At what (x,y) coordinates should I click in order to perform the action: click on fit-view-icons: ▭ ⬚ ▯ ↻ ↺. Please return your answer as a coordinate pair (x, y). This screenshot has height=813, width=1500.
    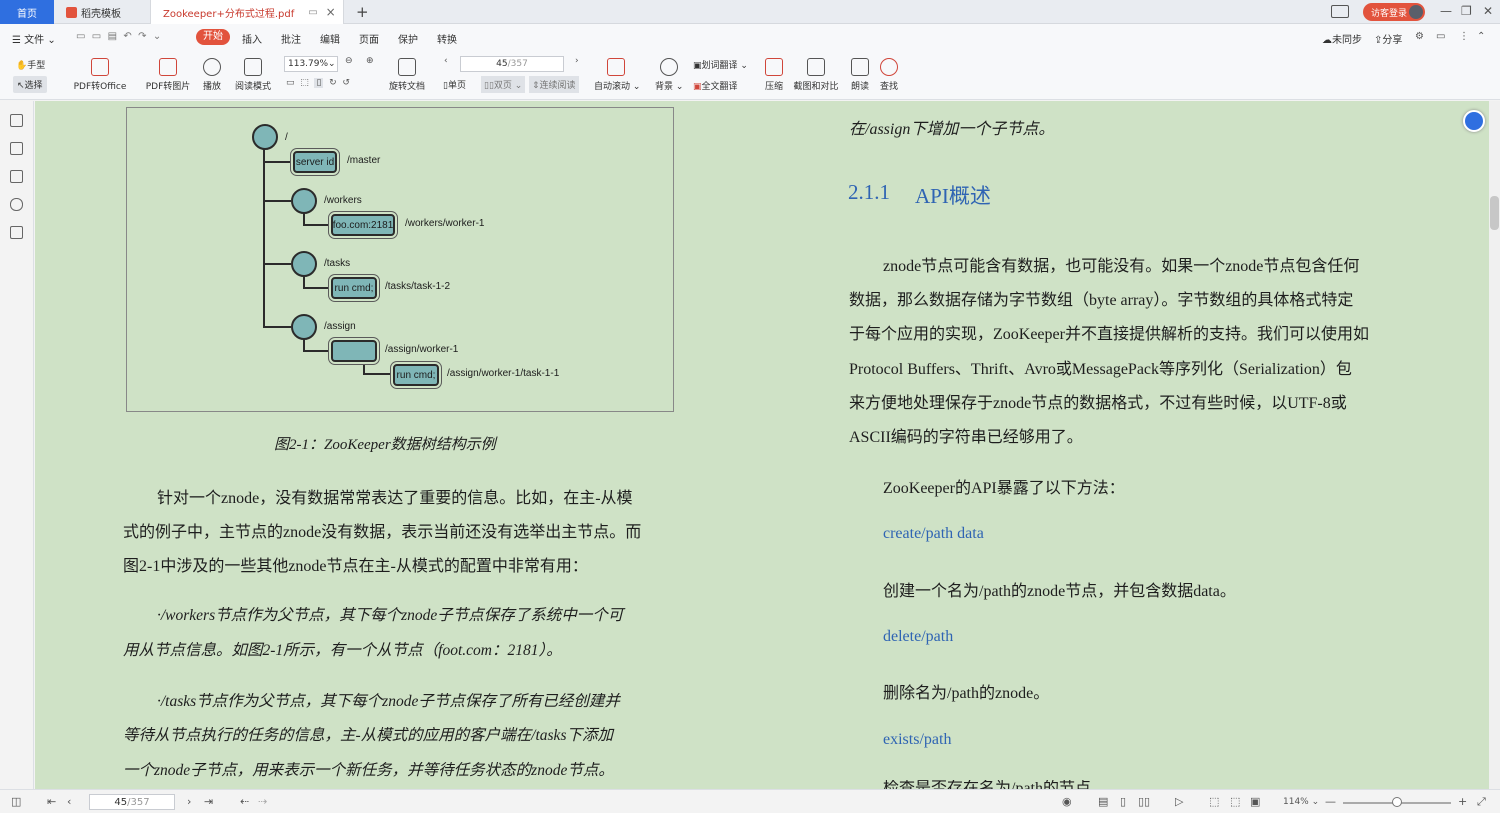
    Looking at the image, I should click on (318, 83).